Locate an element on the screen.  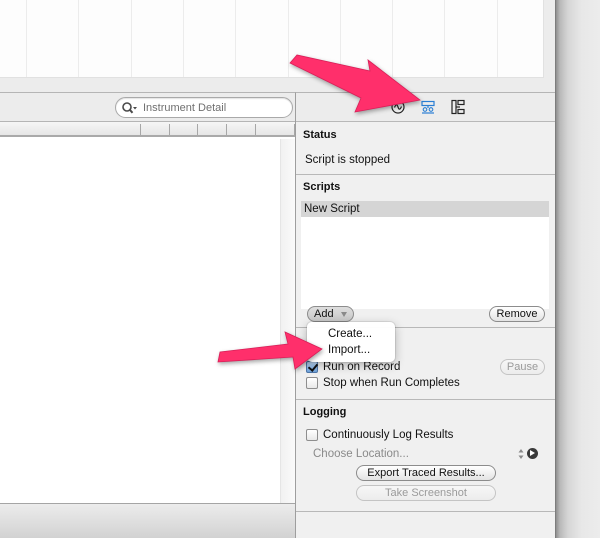
scripts-section: Scripts New Script Add Remove is located at coordinates (425, 251).